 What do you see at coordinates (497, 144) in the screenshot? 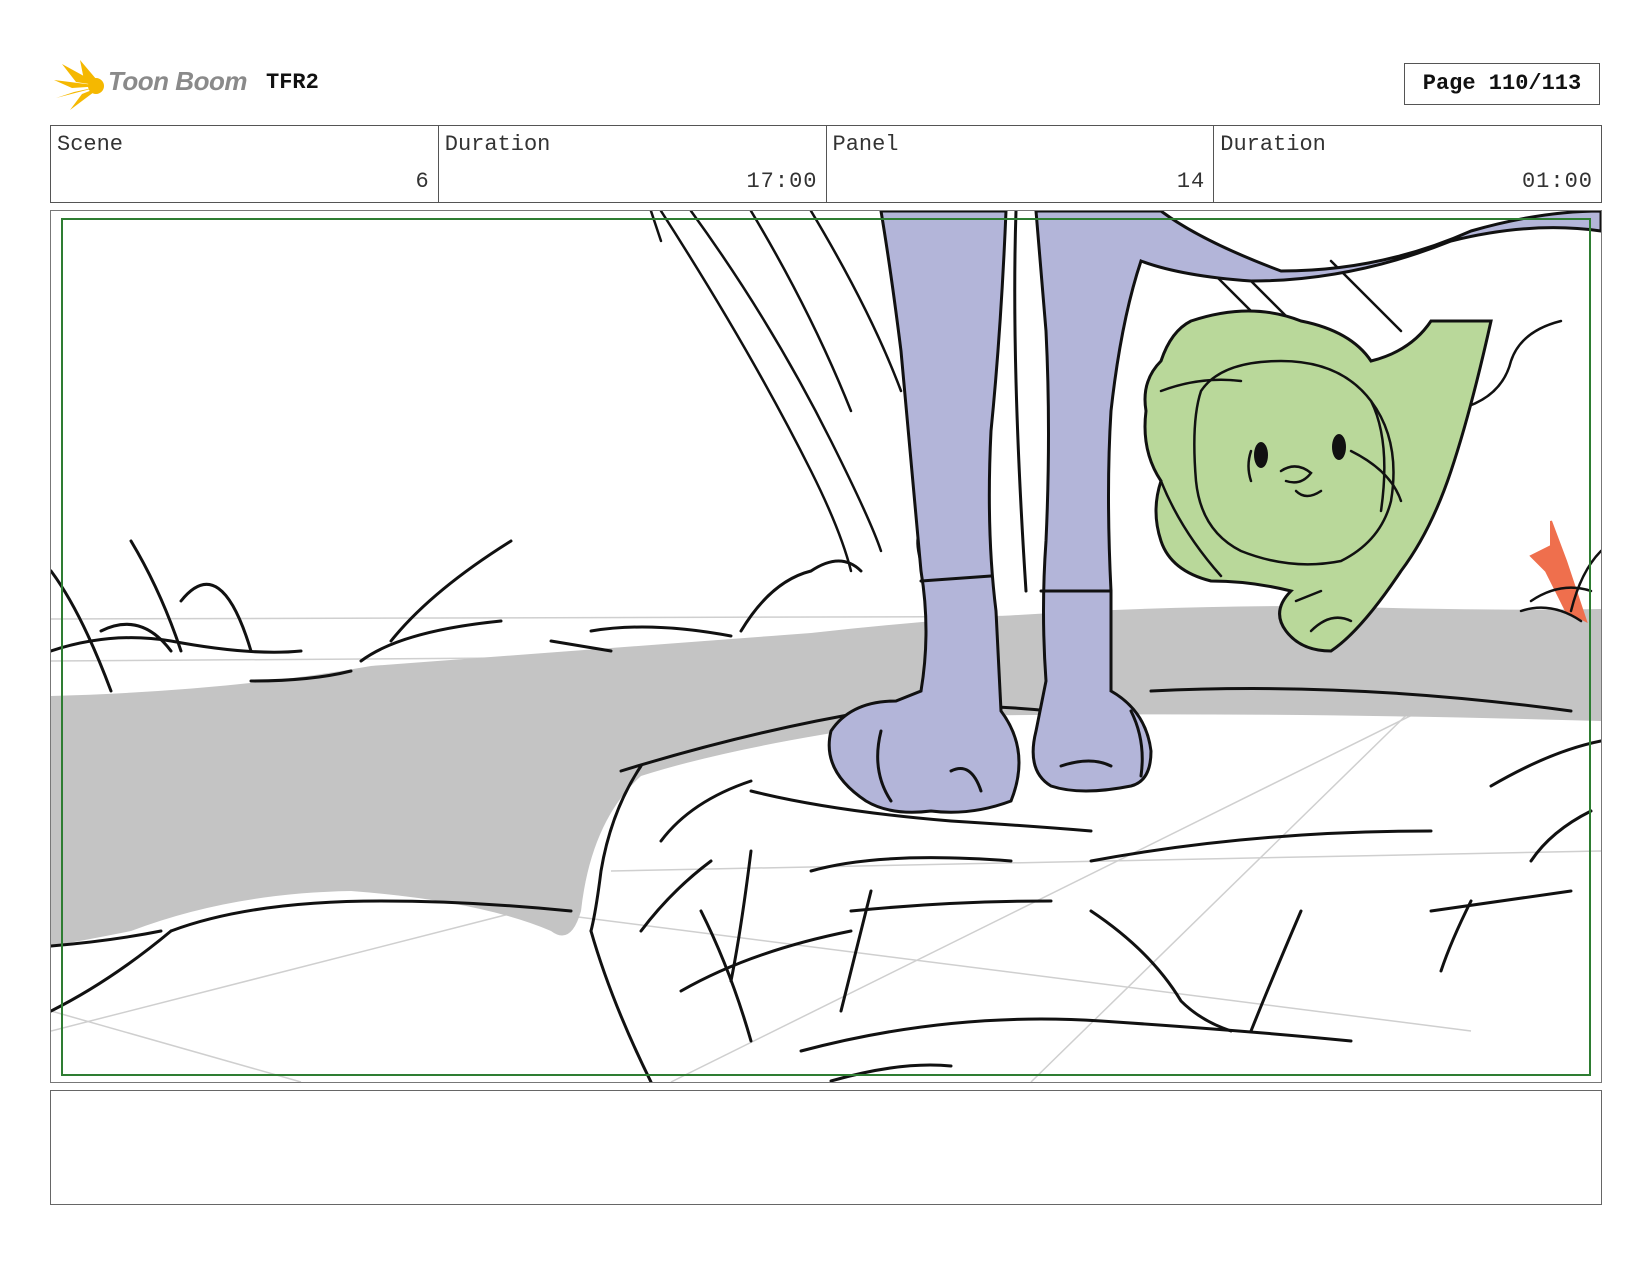
I see `scene-duration-label: Duration` at bounding box center [497, 144].